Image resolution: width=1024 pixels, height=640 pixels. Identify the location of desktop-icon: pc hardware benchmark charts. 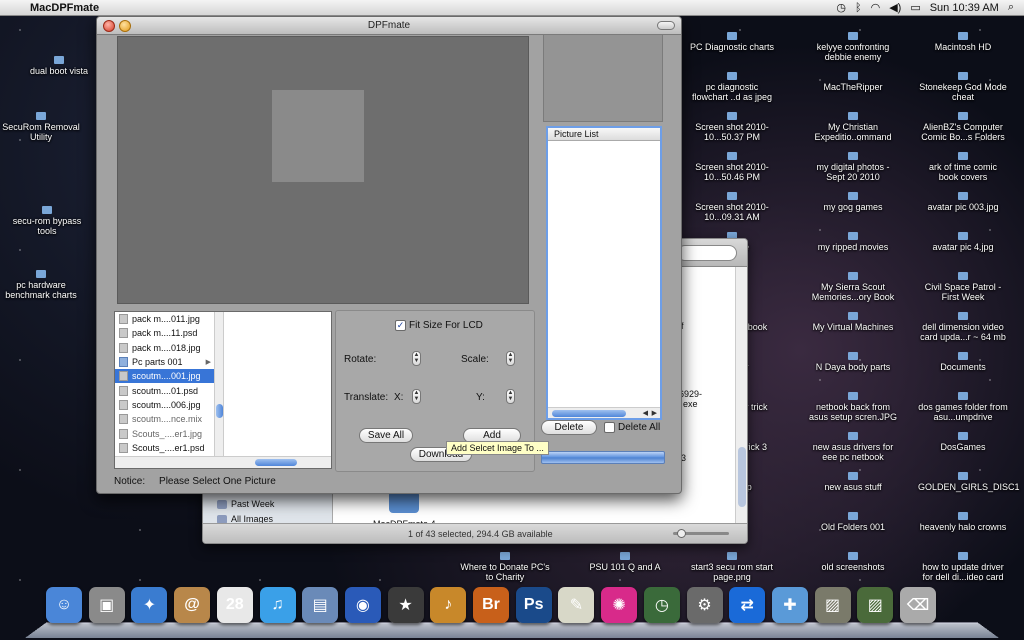
(43, 285).